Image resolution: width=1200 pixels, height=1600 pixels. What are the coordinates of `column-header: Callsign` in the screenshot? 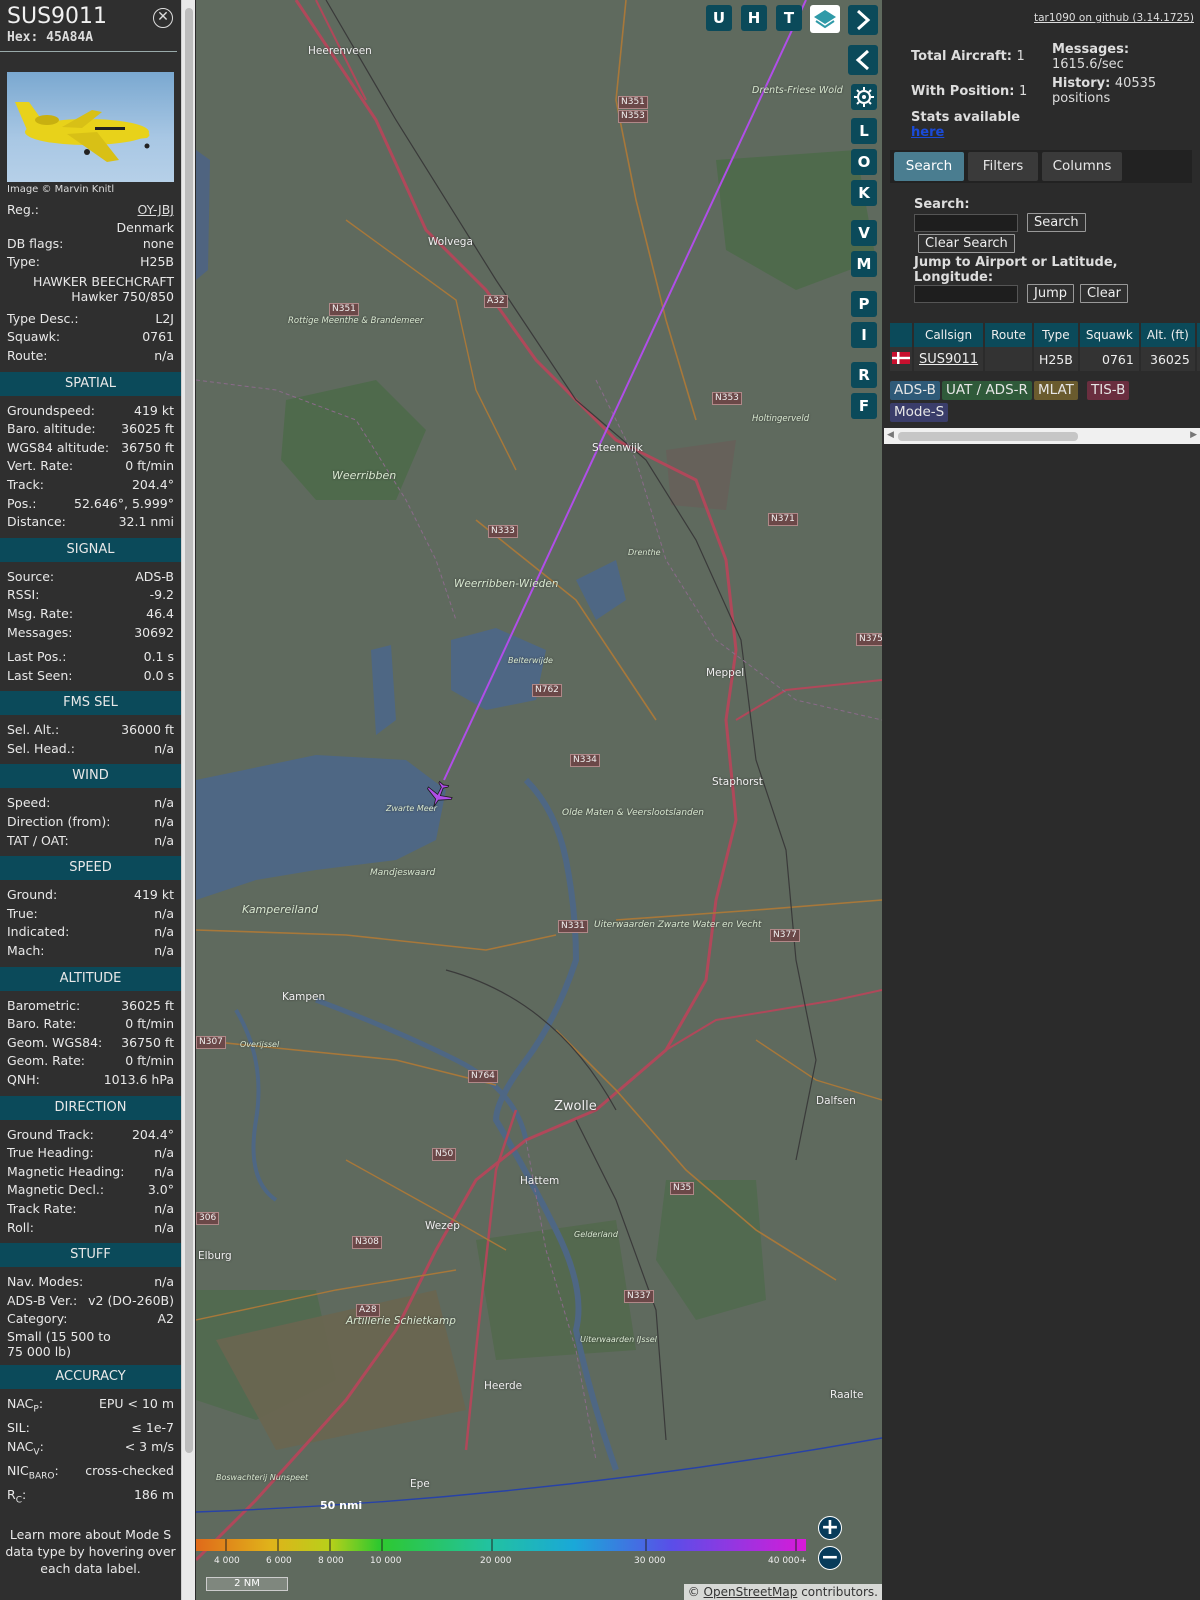 It's located at (949, 335).